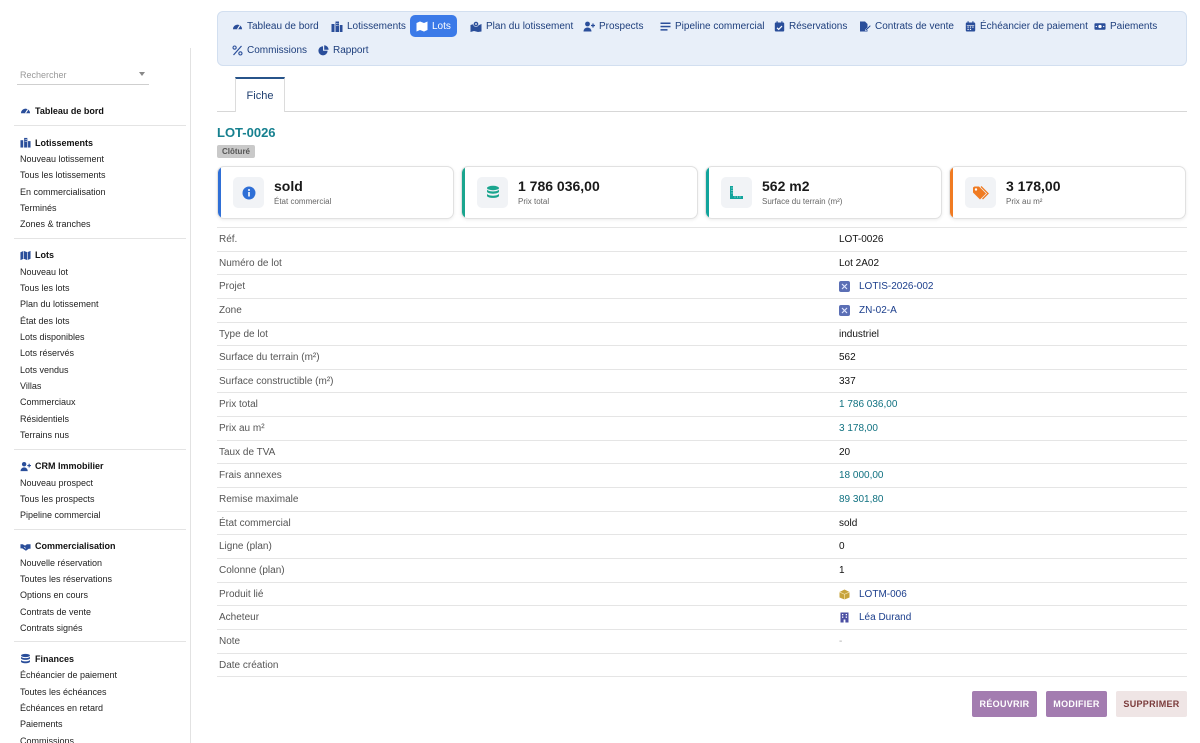  I want to click on sidebar-item-commissions: Commissions, so click(100, 738).